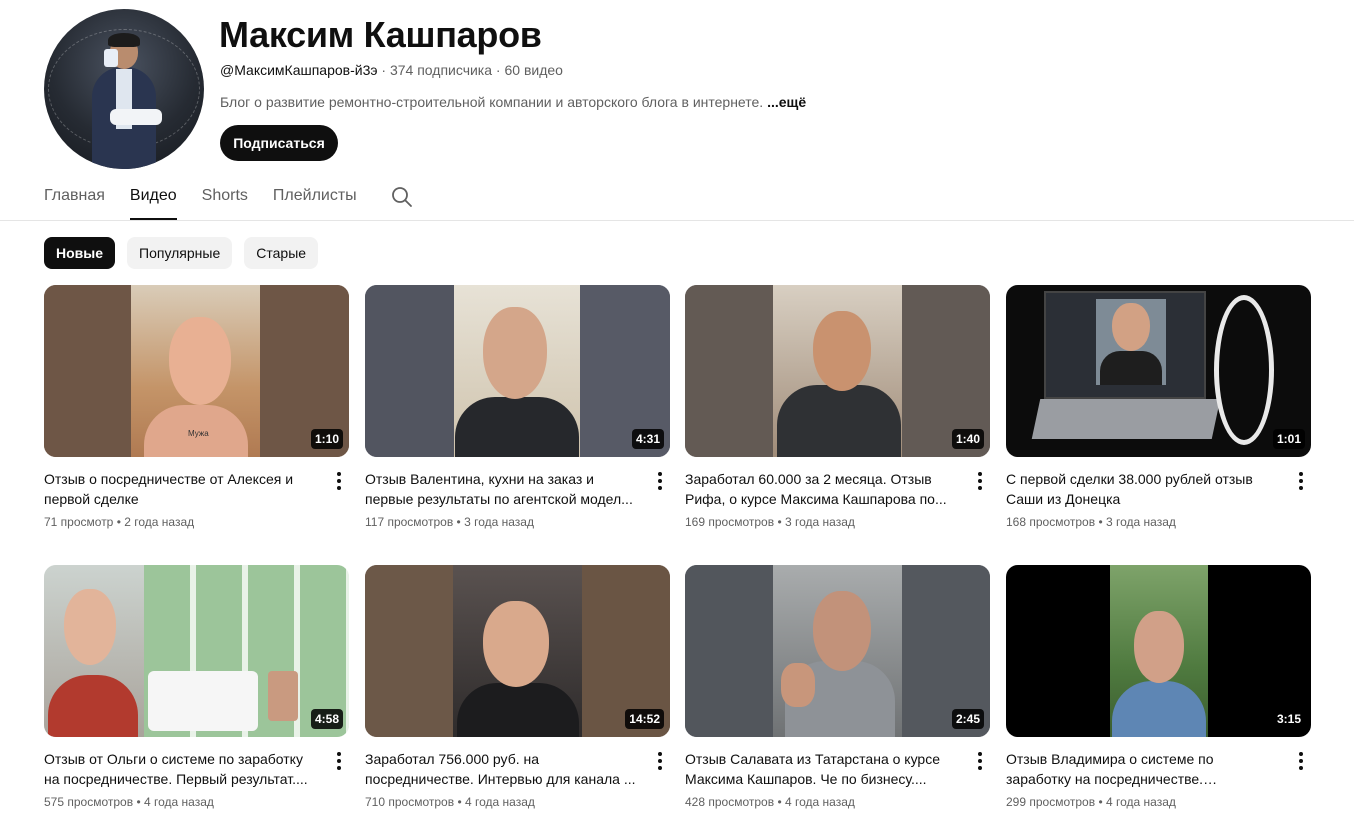  What do you see at coordinates (1051, 522) in the screenshot?
I see `video-views: 168 просмотров` at bounding box center [1051, 522].